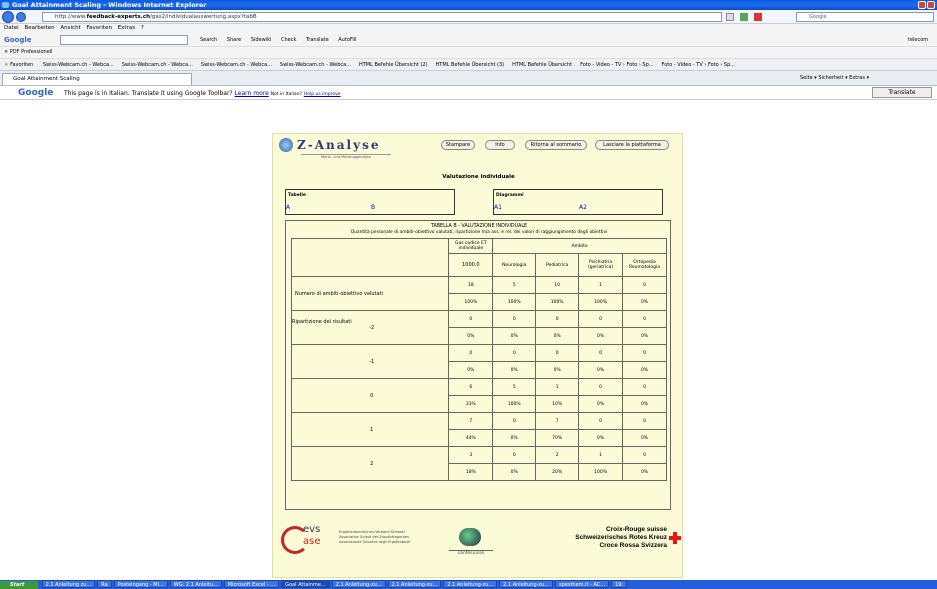 This screenshot has width=937, height=589. I want to click on tabelle-box: Tabelle A B, so click(370, 202).